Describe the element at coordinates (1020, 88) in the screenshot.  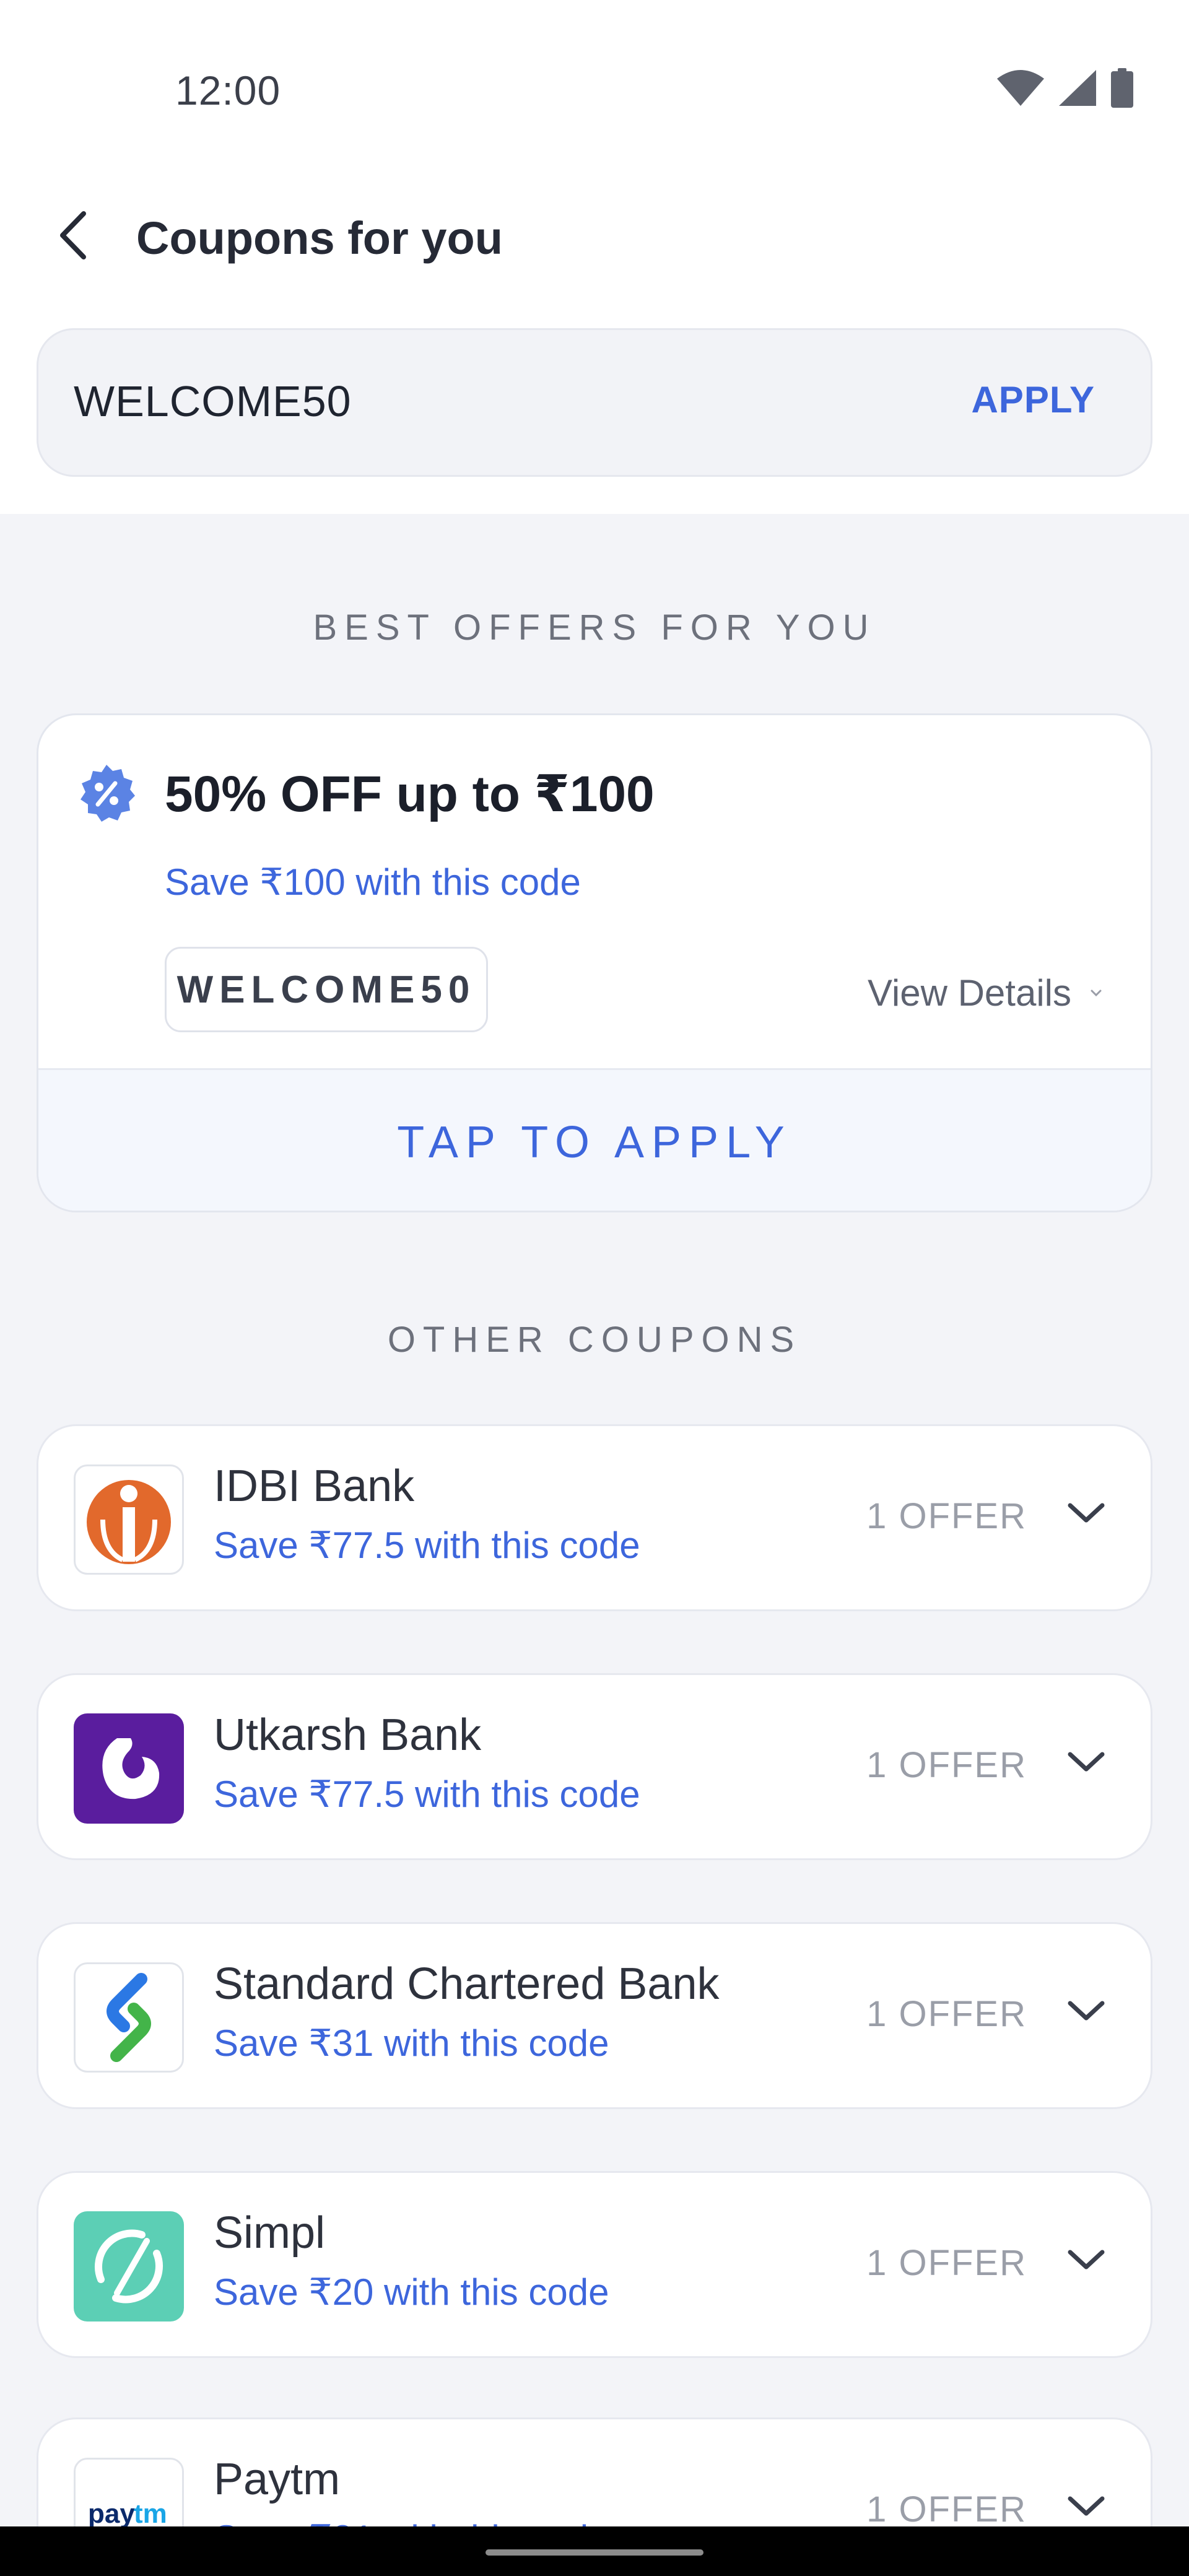
I see `wifi-icon` at that location.